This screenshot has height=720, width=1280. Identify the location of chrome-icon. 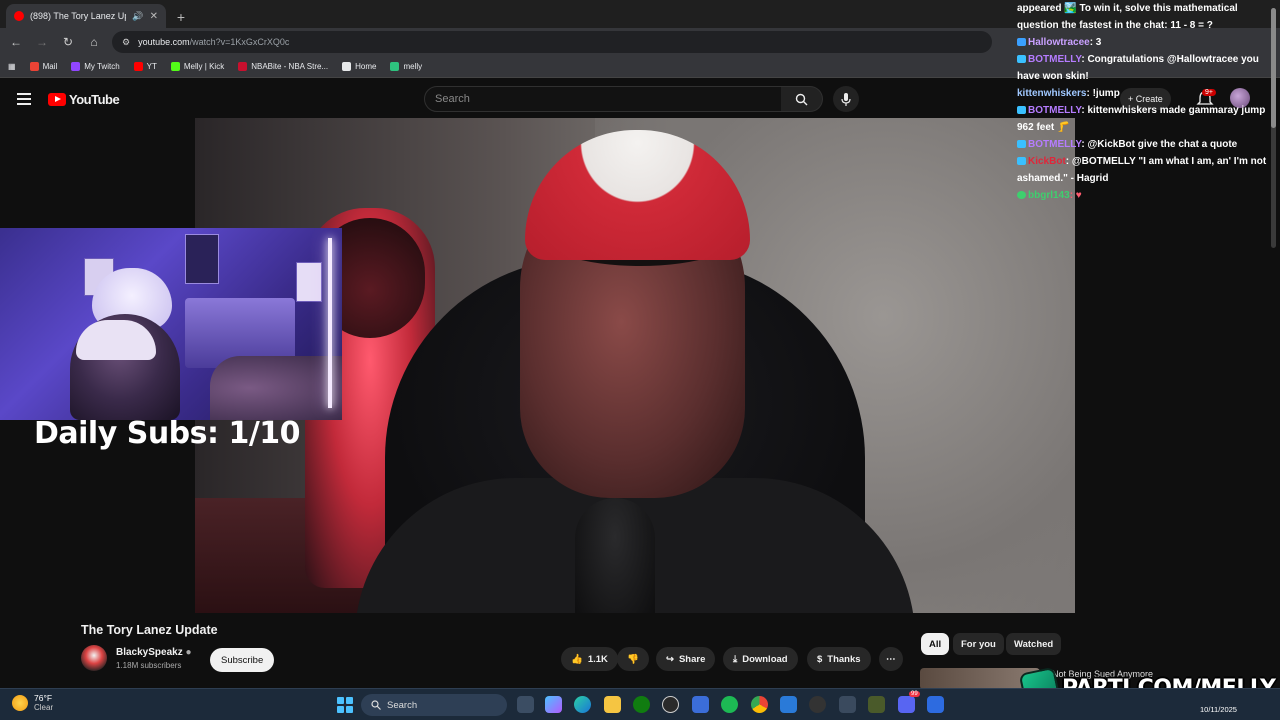
(759, 704).